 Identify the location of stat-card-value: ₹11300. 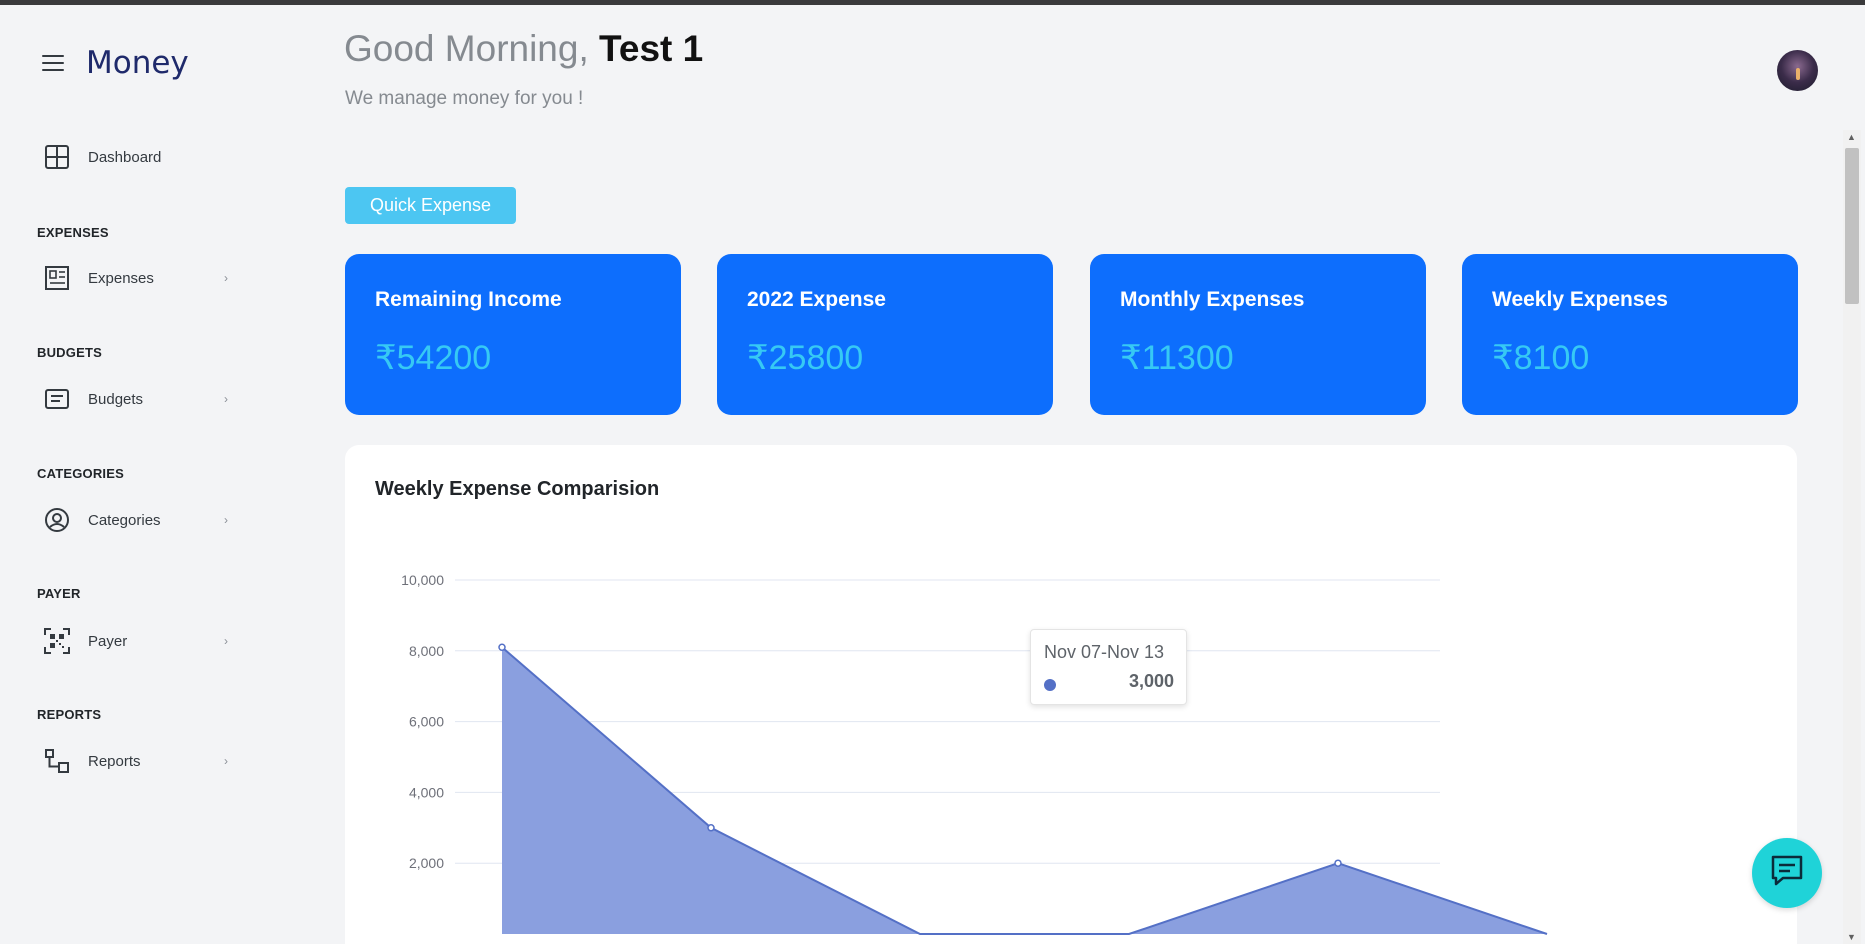
(1177, 358).